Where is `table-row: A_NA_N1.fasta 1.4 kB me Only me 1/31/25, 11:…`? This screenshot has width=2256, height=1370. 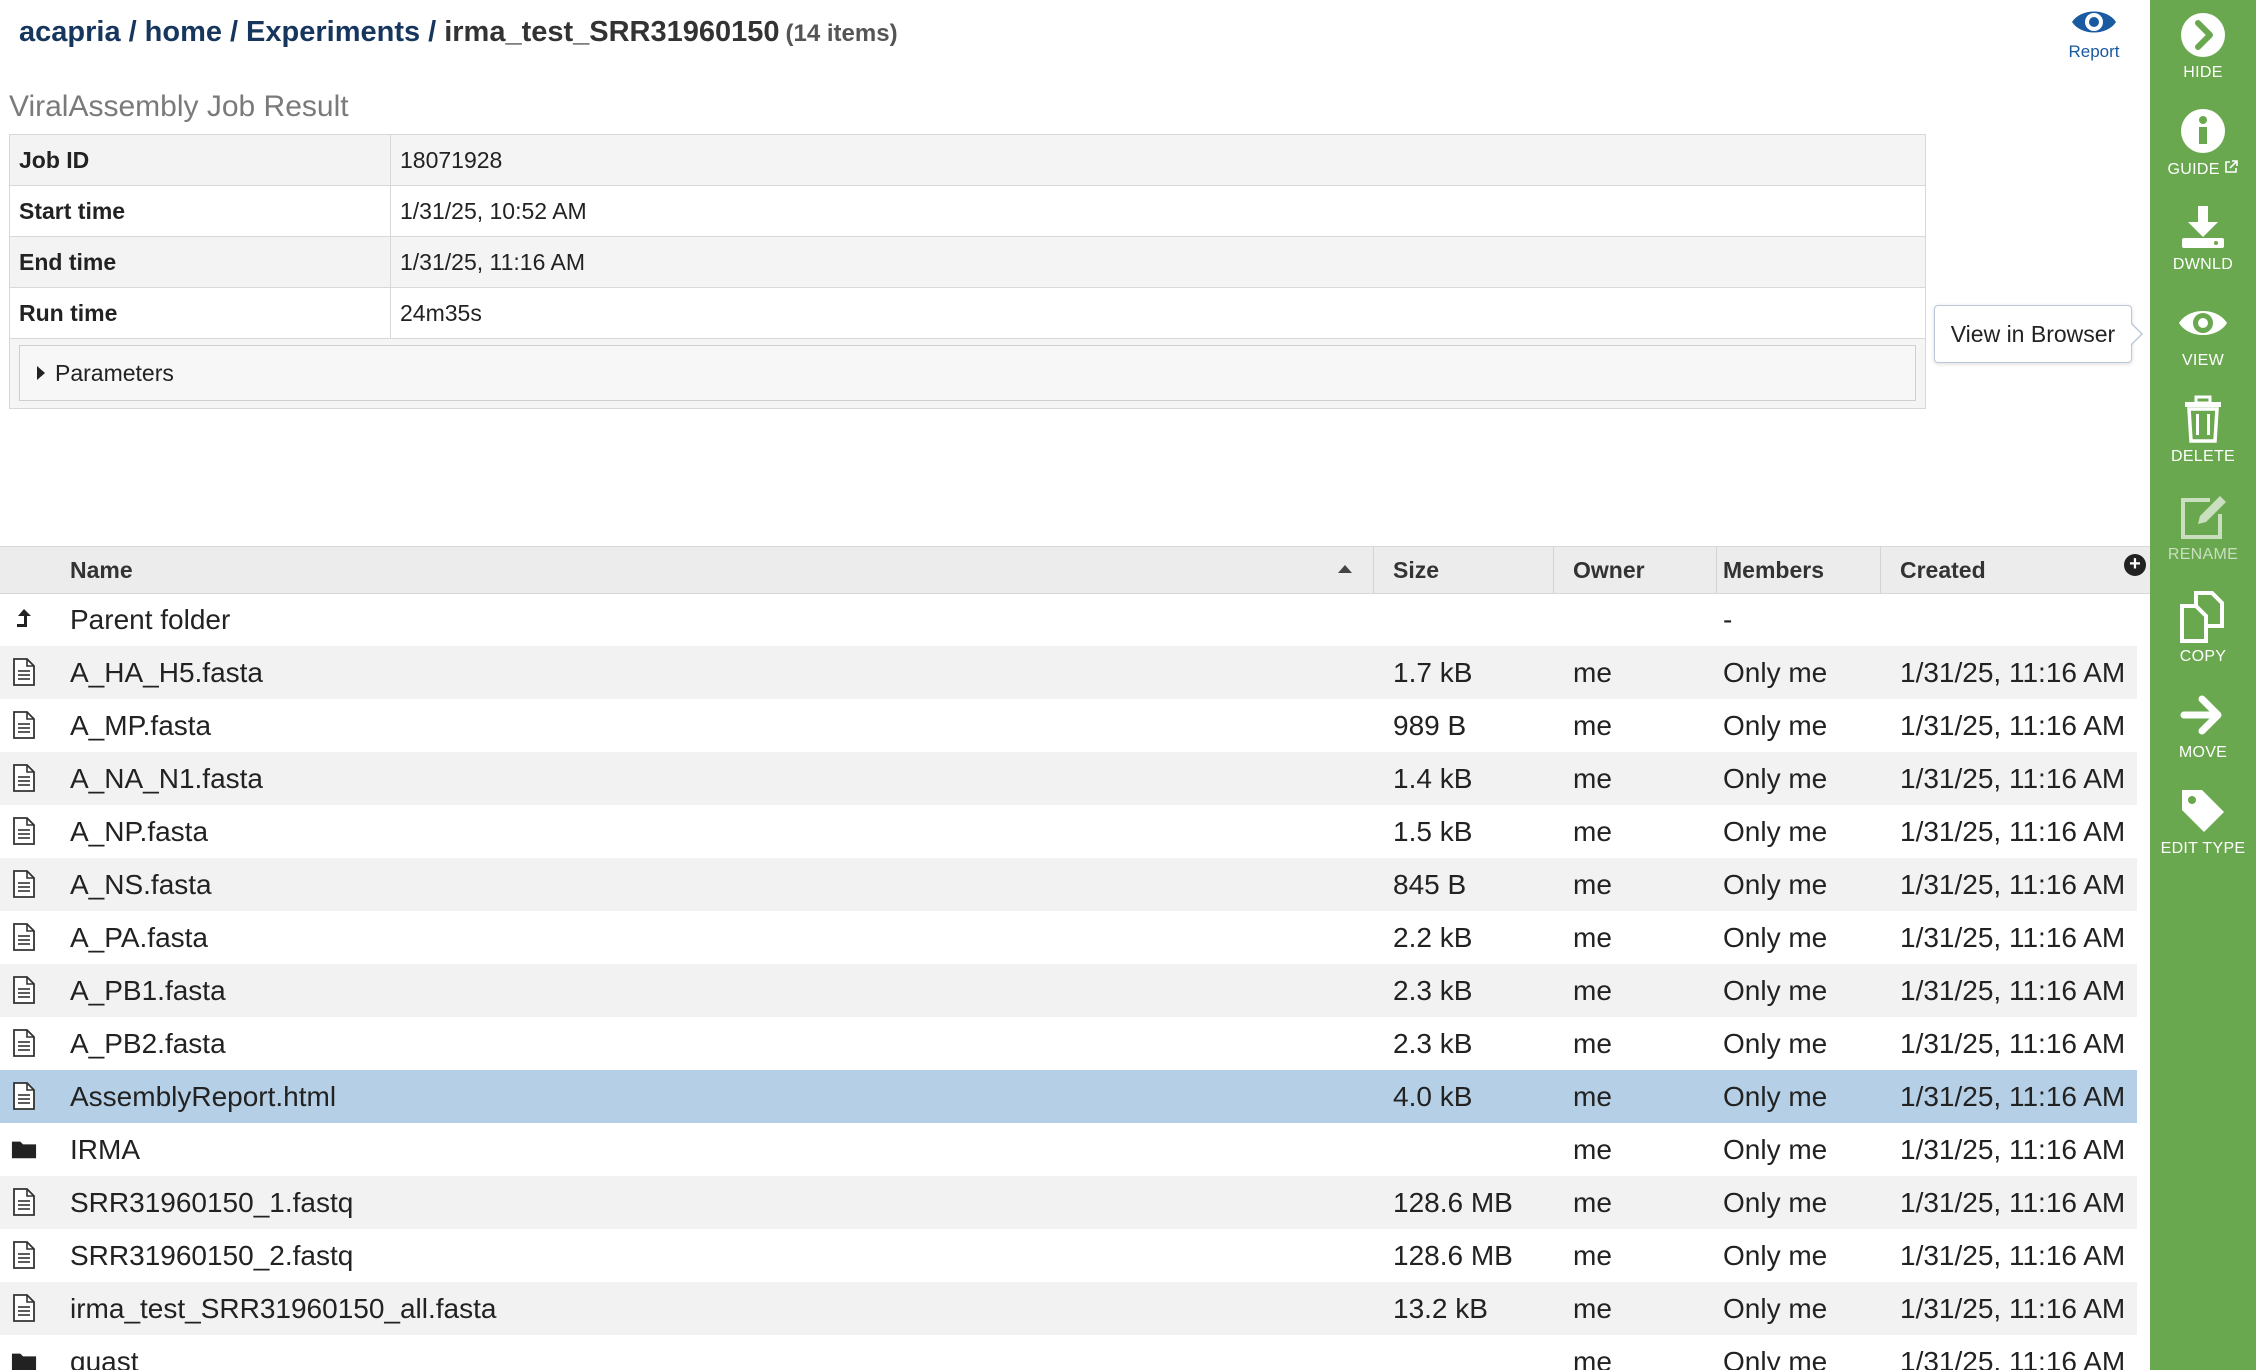 table-row: A_NA_N1.fasta 1.4 kB me Only me 1/31/25, 11:… is located at coordinates (1068, 778).